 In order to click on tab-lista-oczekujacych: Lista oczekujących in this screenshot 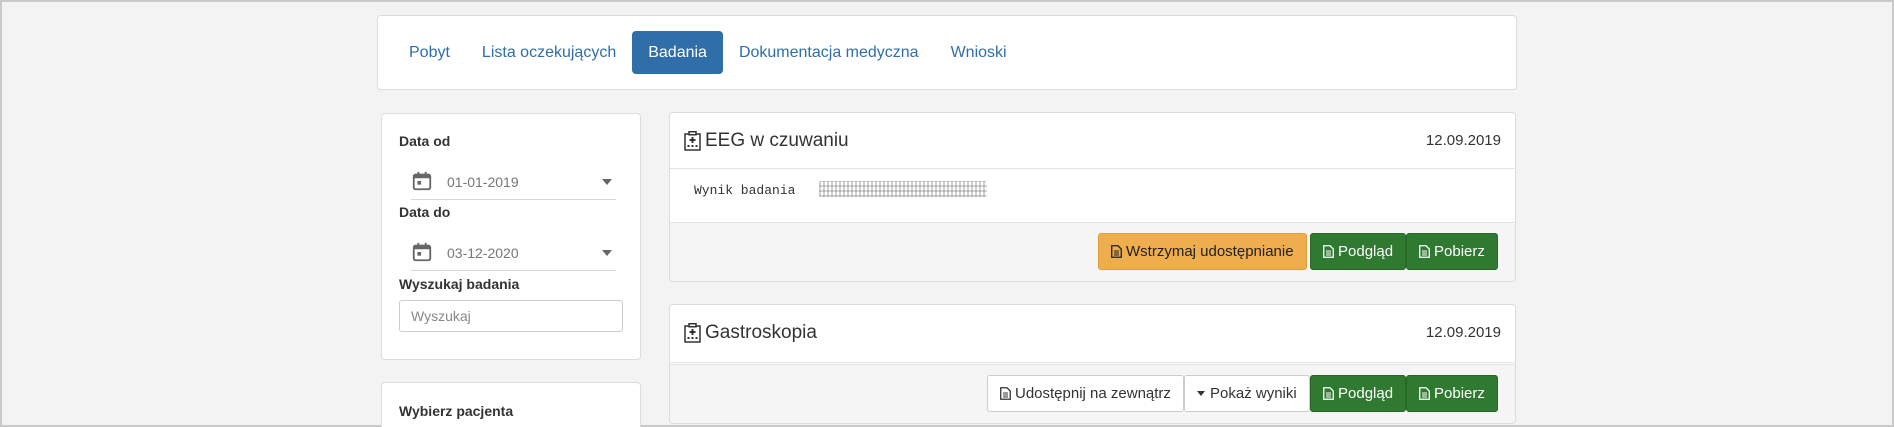, I will do `click(549, 52)`.